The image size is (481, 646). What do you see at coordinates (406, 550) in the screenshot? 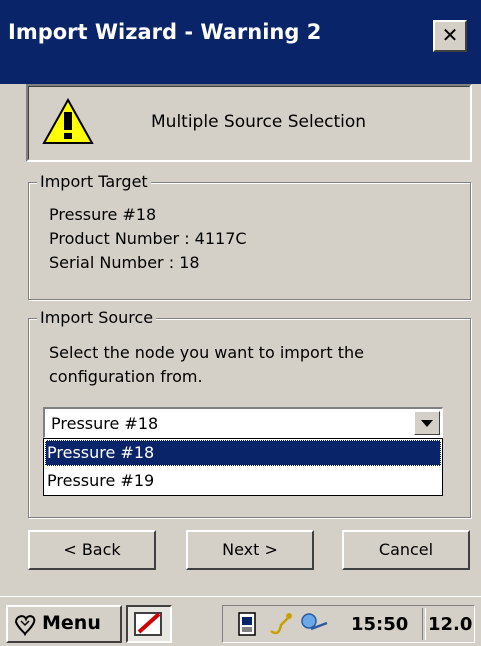
I see `cancel-button: Cancel` at bounding box center [406, 550].